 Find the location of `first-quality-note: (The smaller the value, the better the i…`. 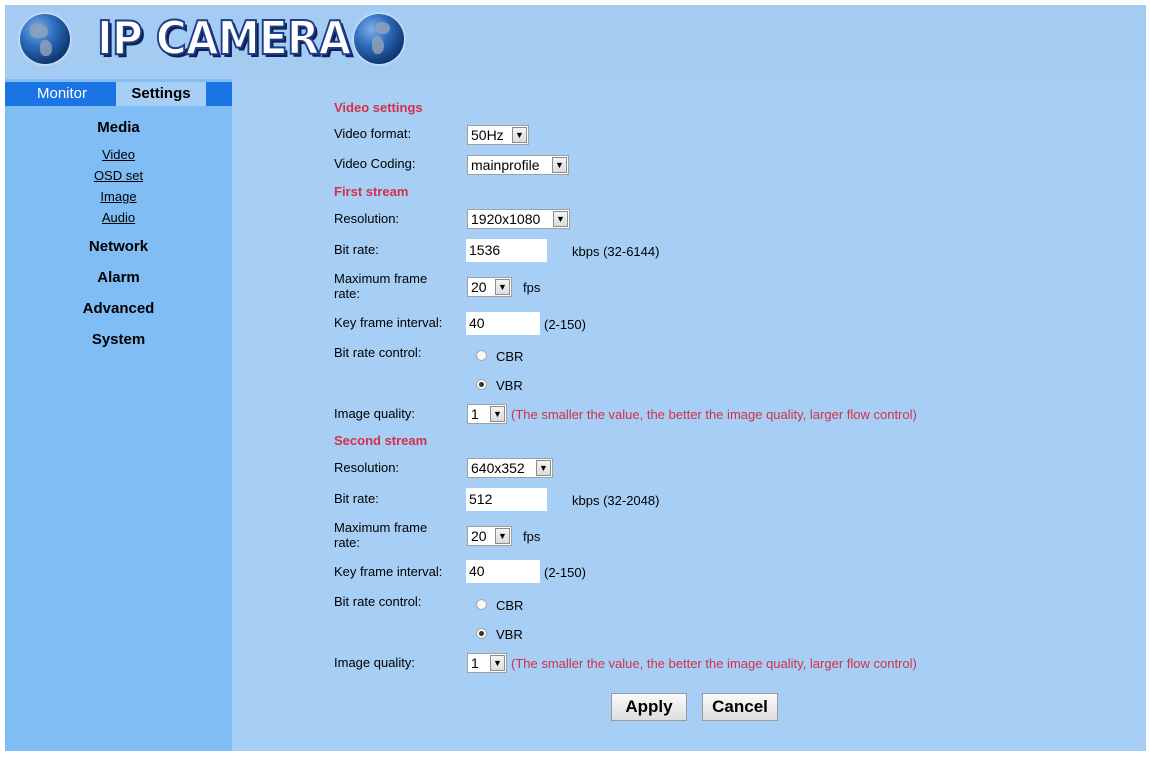

first-quality-note: (The smaller the value, the better the i… is located at coordinates (714, 414).